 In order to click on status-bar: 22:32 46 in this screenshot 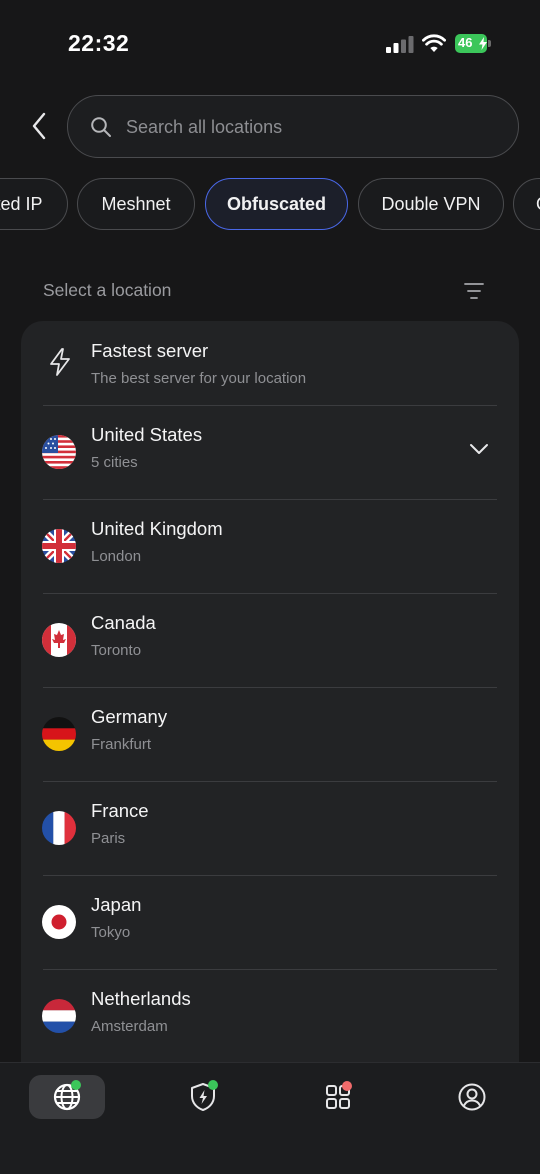, I will do `click(270, 45)`.